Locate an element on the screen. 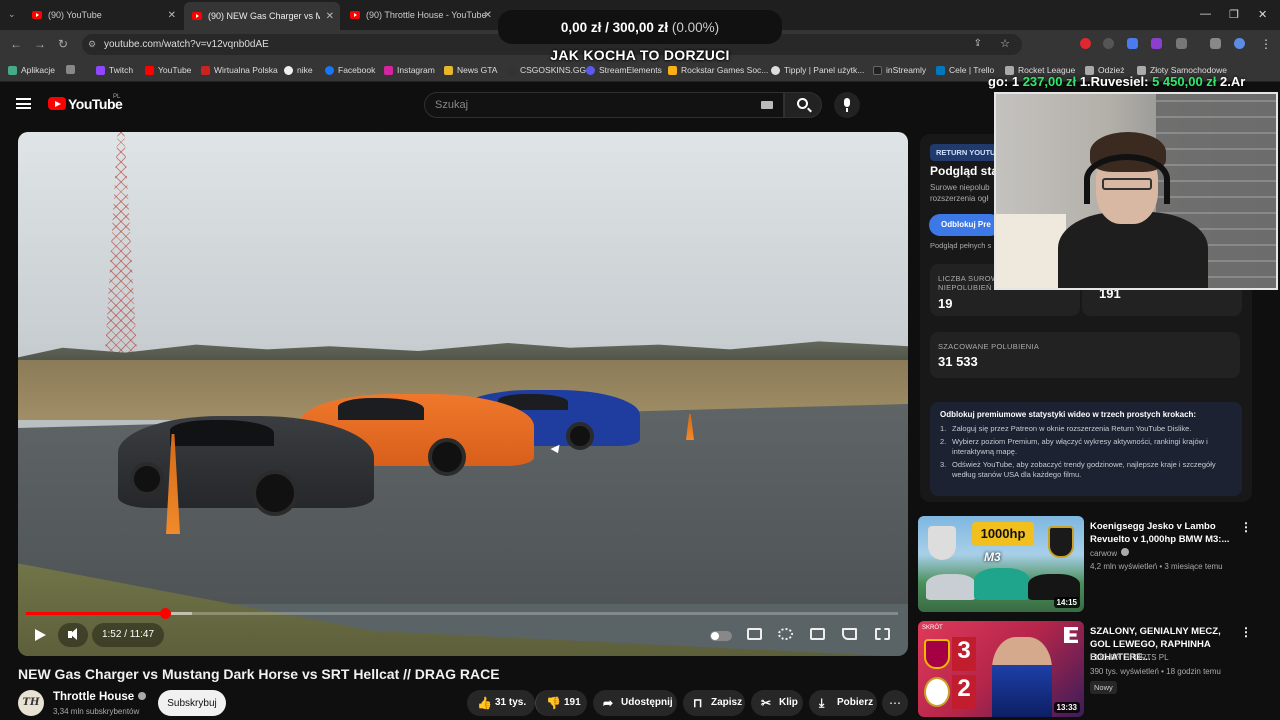 The height and width of the screenshot is (720, 1280). radio-tower is located at coordinates (121, 252).